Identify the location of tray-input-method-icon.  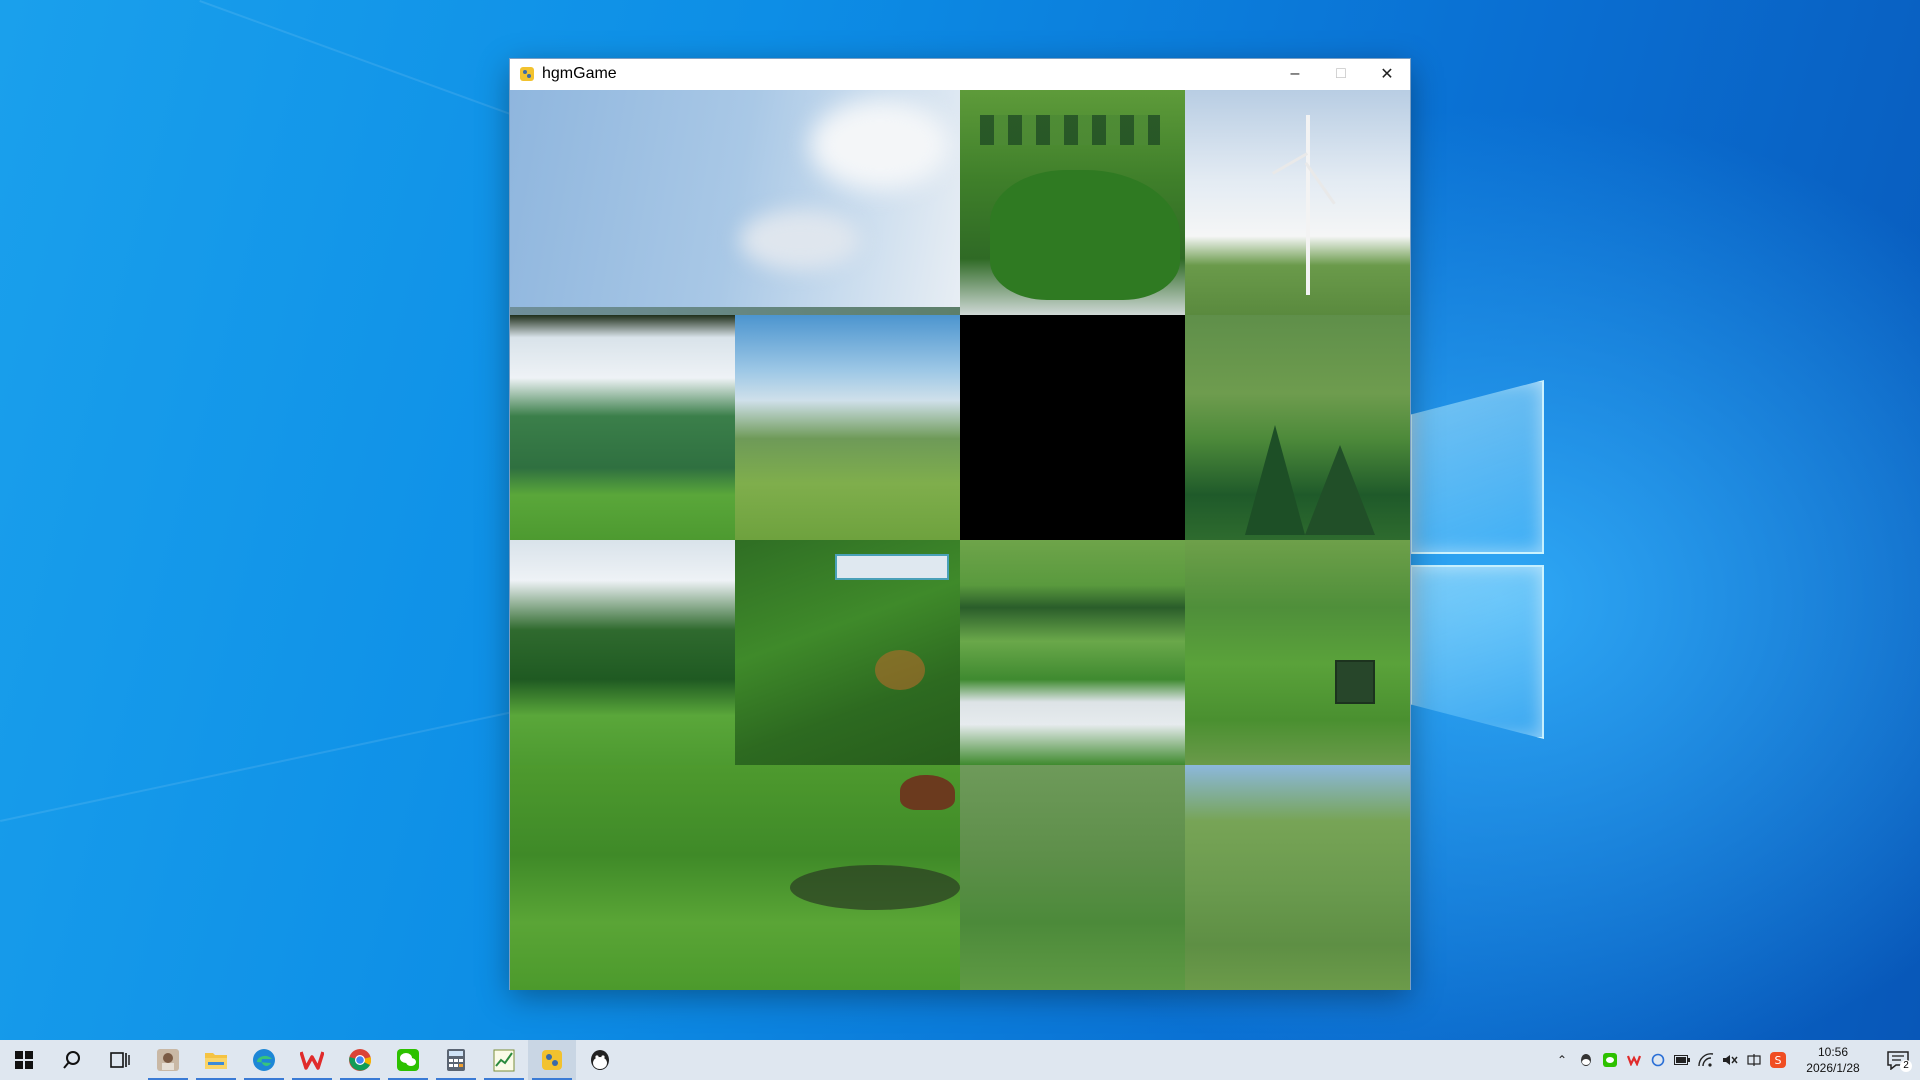
(1754, 1060).